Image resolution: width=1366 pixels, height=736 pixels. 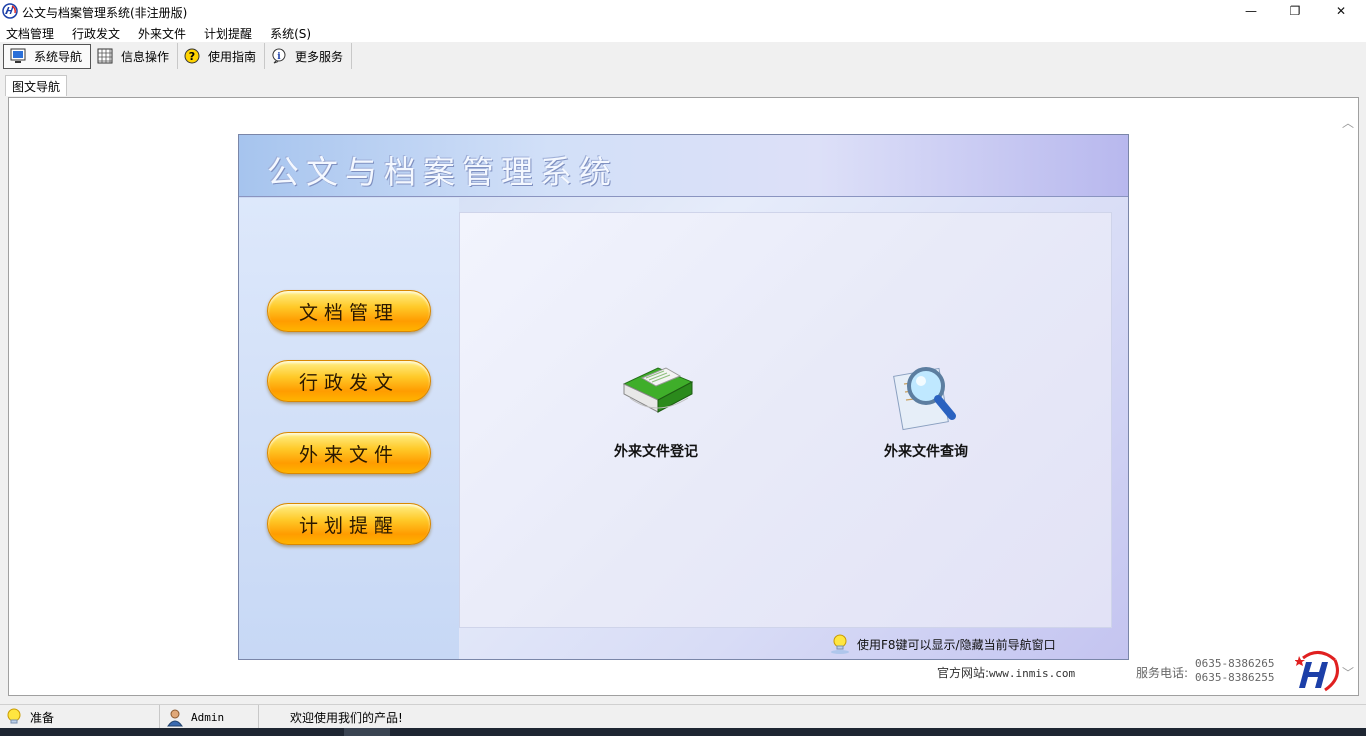 I want to click on help-icon: ?, so click(x=192, y=56).